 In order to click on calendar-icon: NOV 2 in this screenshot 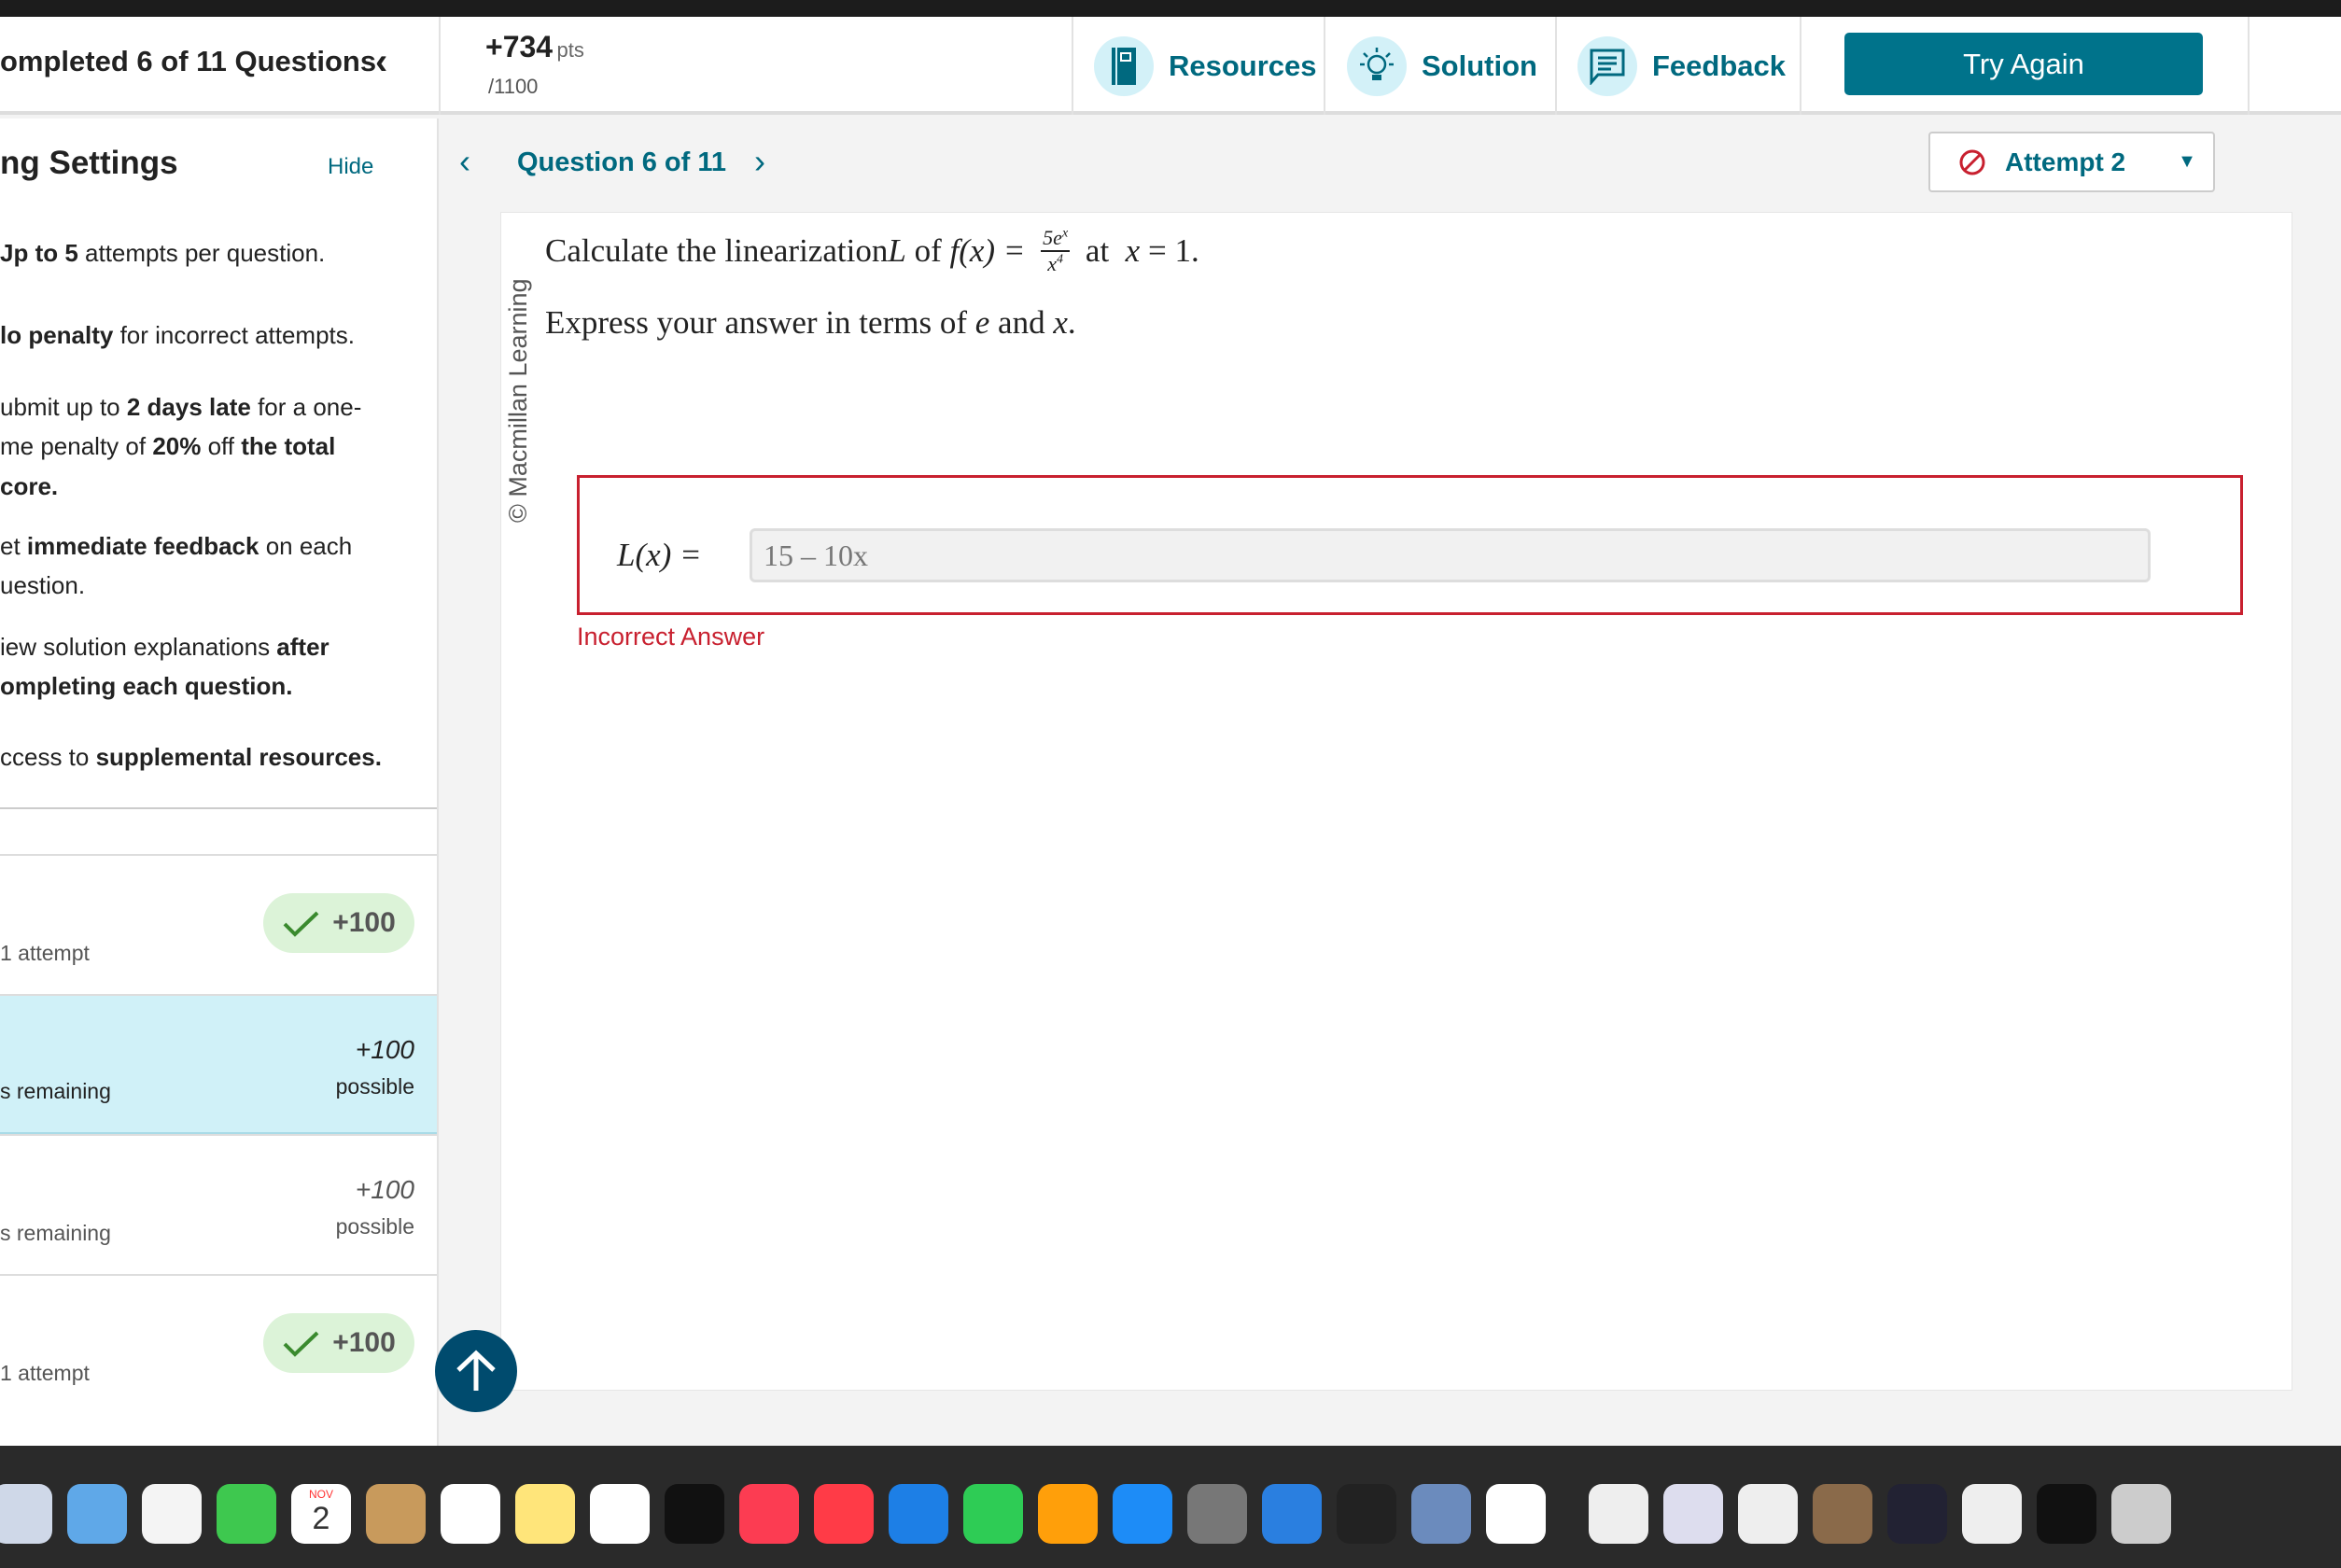, I will do `click(321, 1514)`.